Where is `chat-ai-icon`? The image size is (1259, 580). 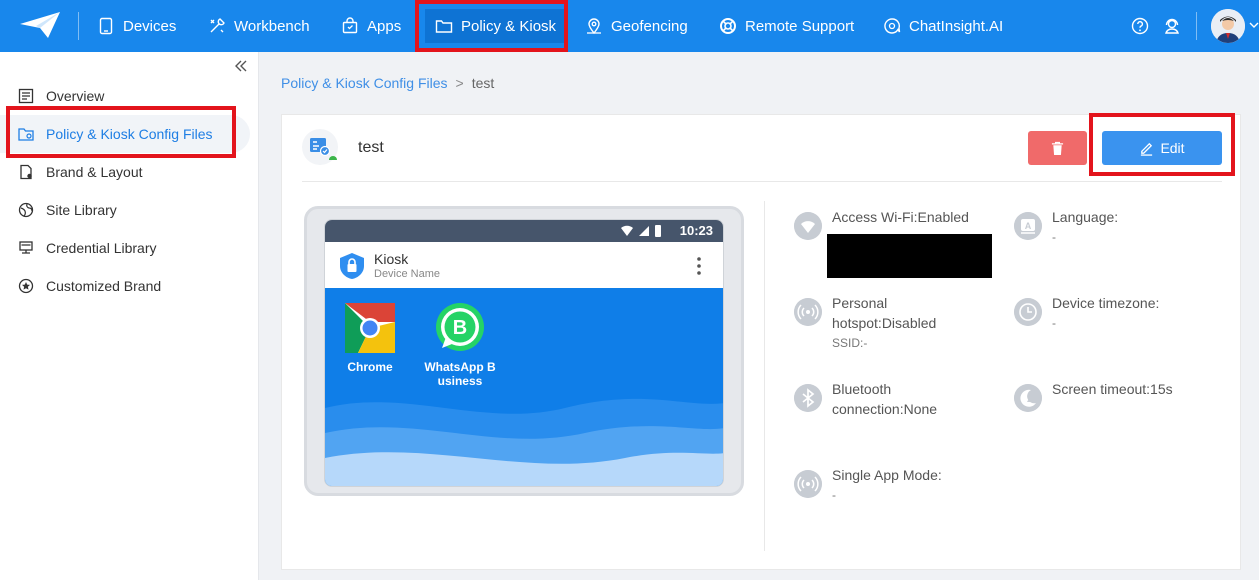
chat-ai-icon is located at coordinates (892, 26).